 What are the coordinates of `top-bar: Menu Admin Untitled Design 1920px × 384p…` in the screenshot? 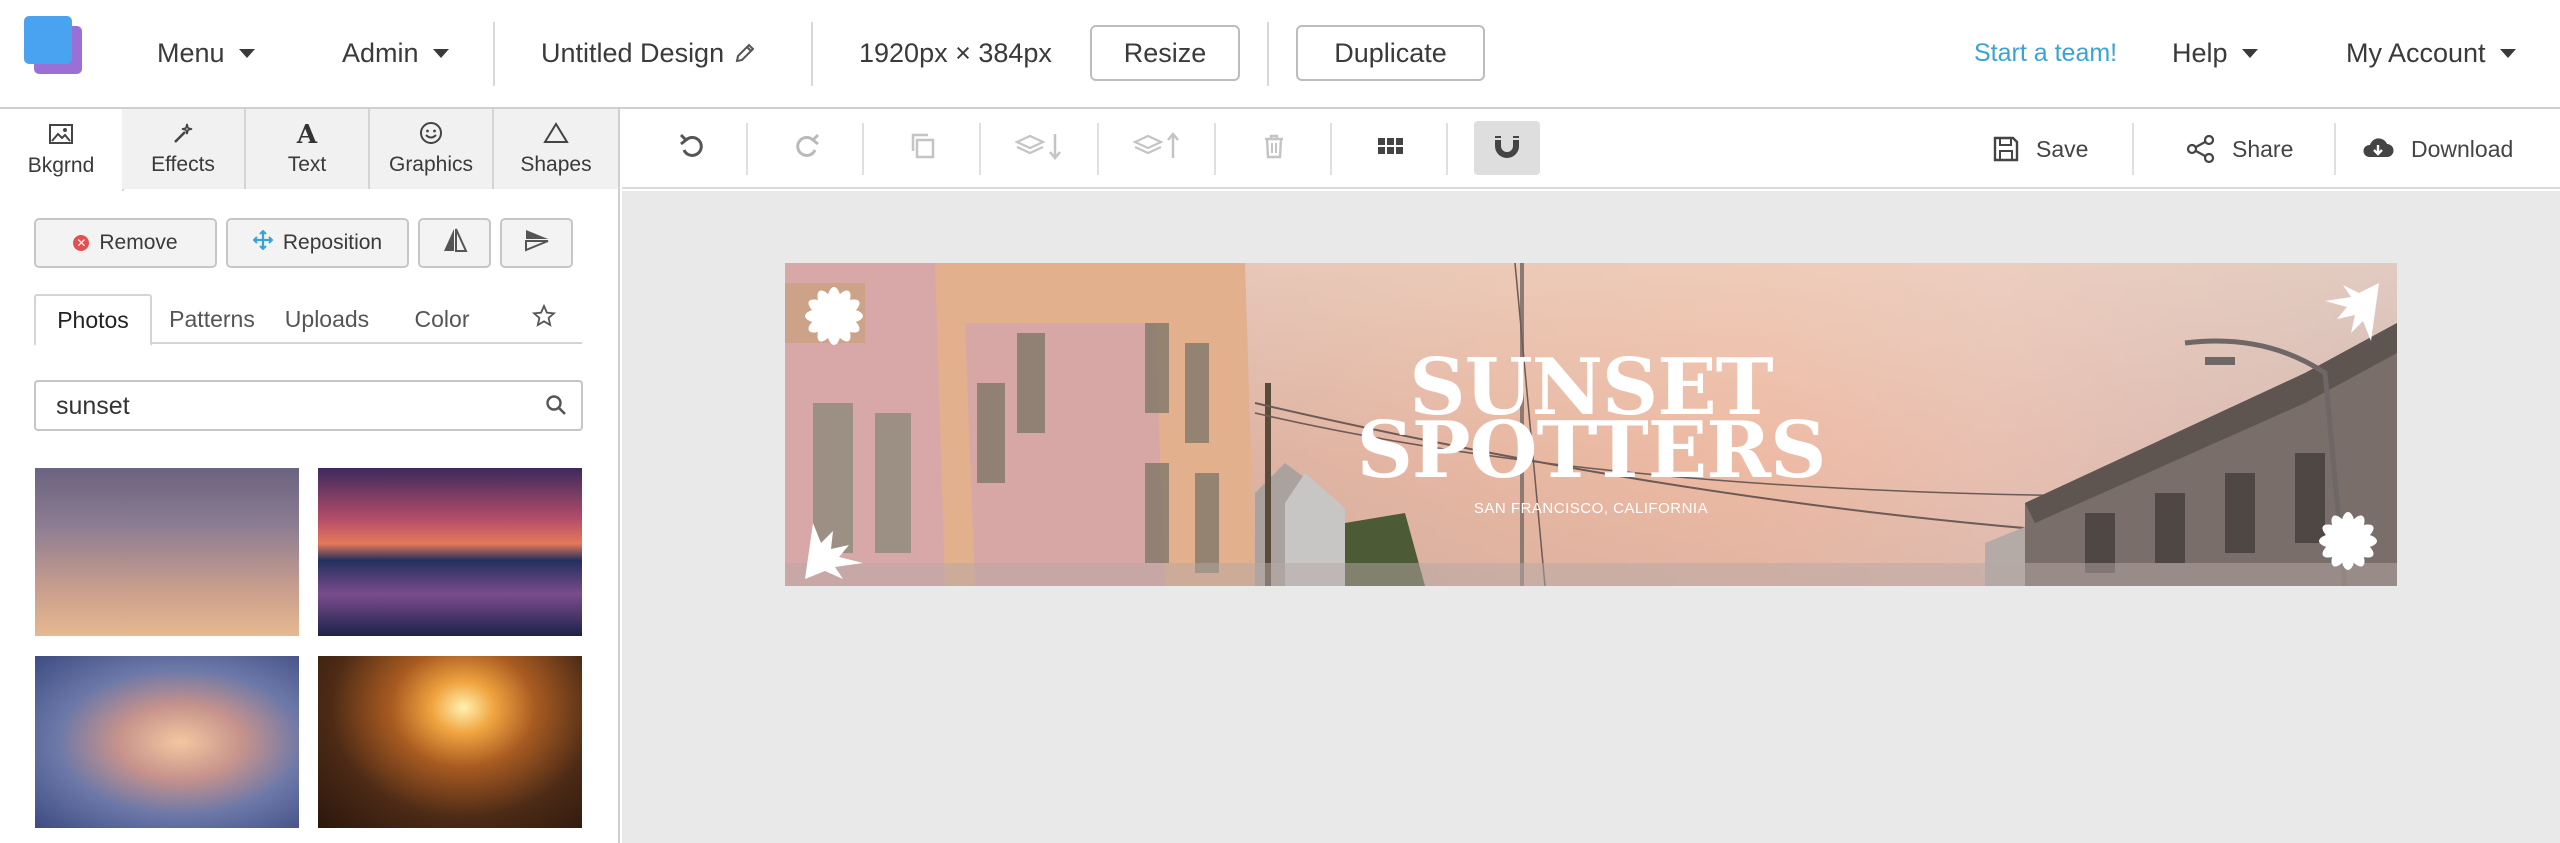 It's located at (1280, 54).